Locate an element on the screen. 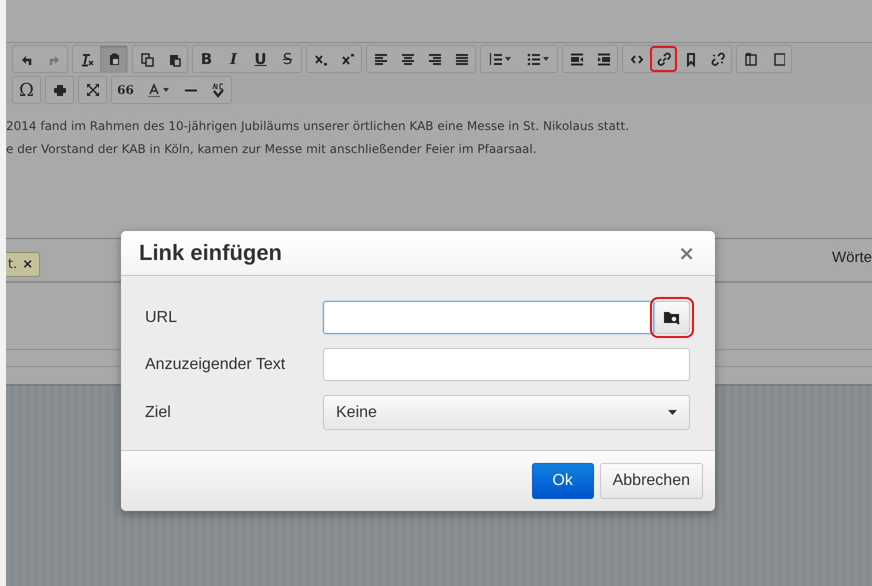 The image size is (872, 586). outdent-icon is located at coordinates (577, 59).